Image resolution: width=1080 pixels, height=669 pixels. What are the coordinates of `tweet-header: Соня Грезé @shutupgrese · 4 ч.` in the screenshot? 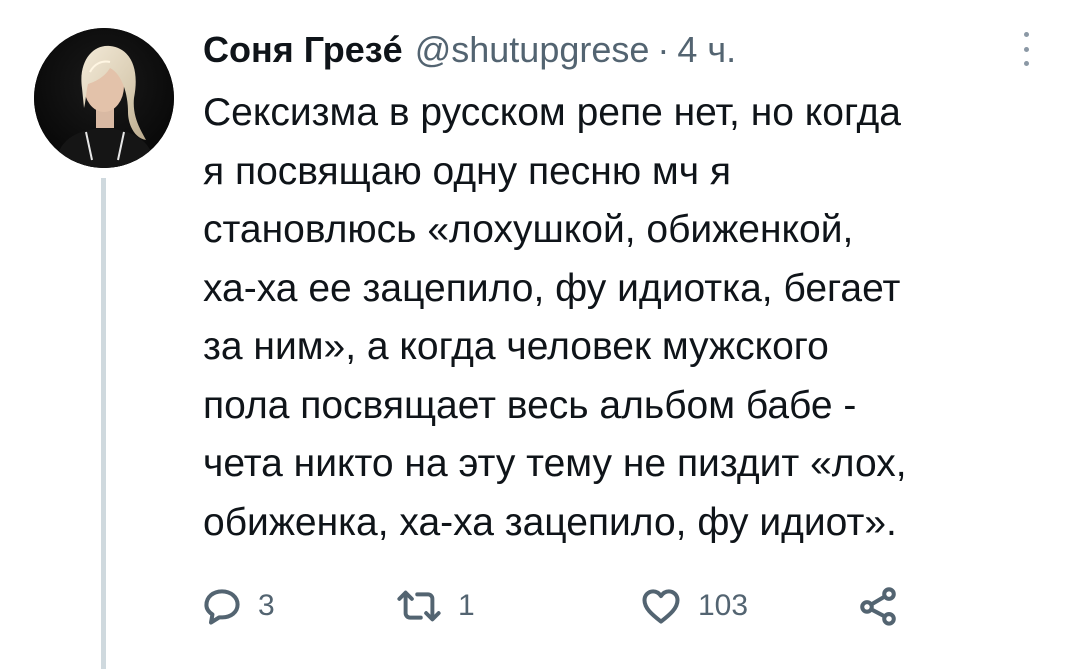 It's located at (469, 50).